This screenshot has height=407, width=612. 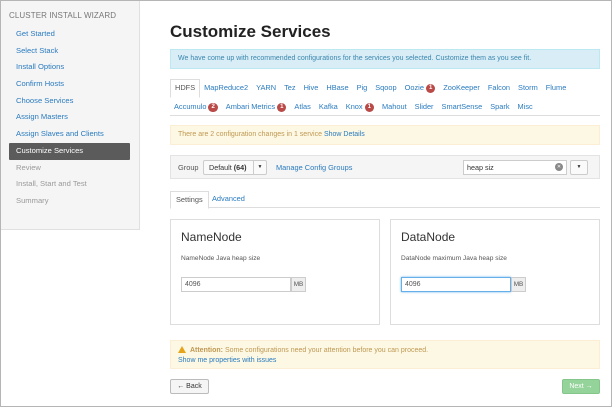 What do you see at coordinates (182, 349) in the screenshot?
I see `warning-icon` at bounding box center [182, 349].